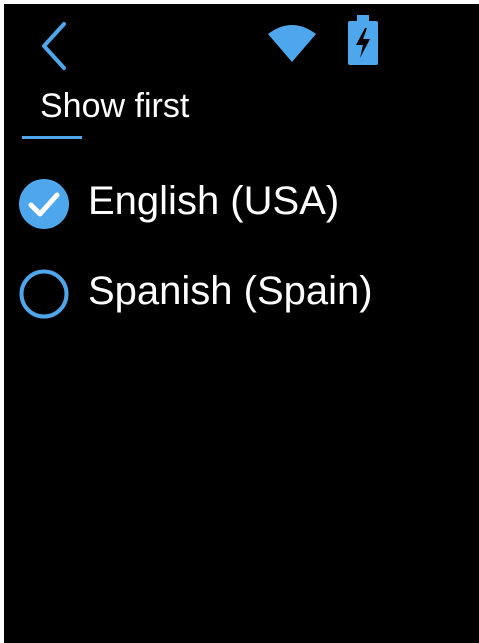  I want to click on wifi-icon, so click(292, 43).